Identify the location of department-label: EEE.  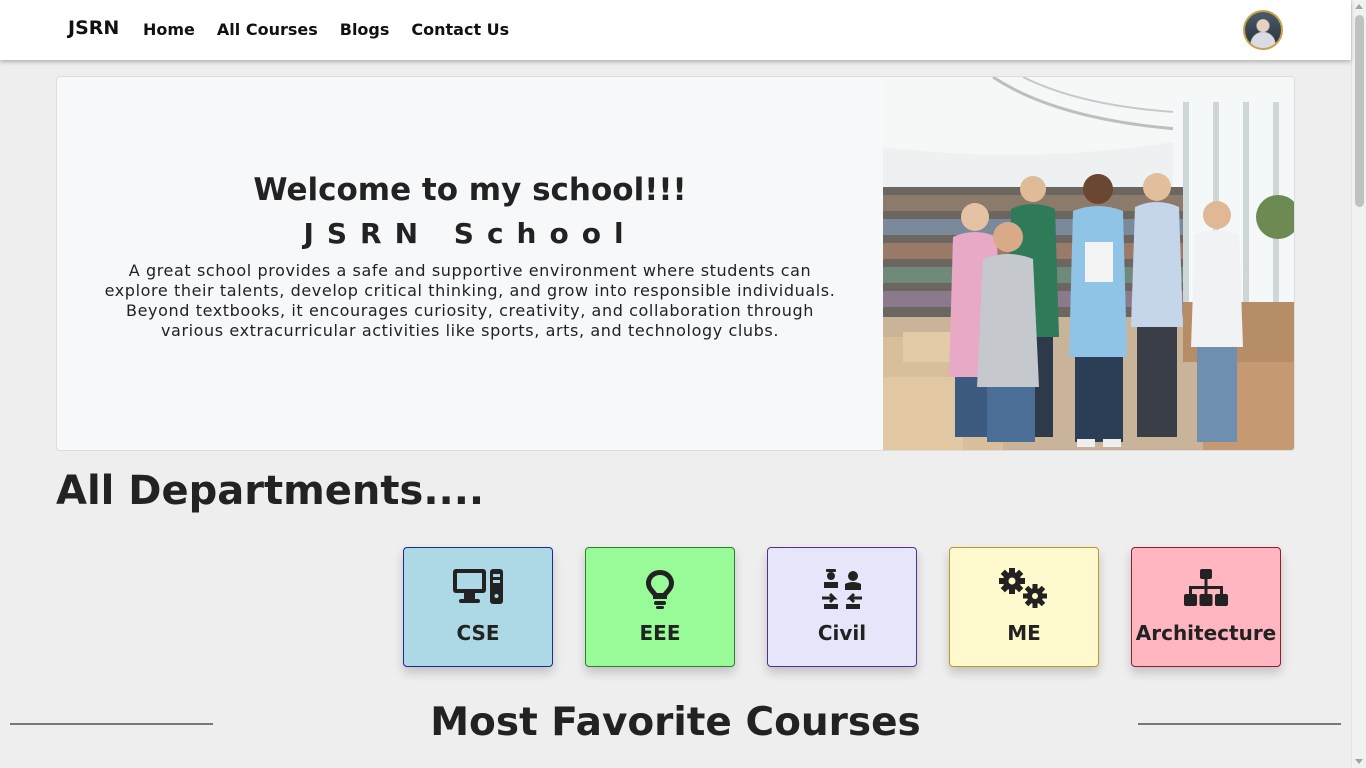
(660, 633).